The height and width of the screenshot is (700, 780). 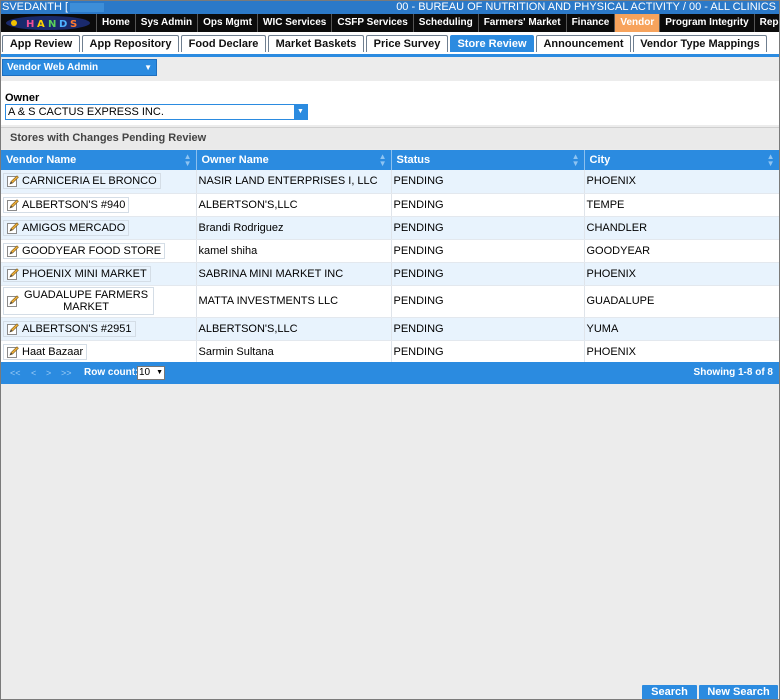 I want to click on vendor-name-link: Haat Bazaar, so click(x=45, y=351).